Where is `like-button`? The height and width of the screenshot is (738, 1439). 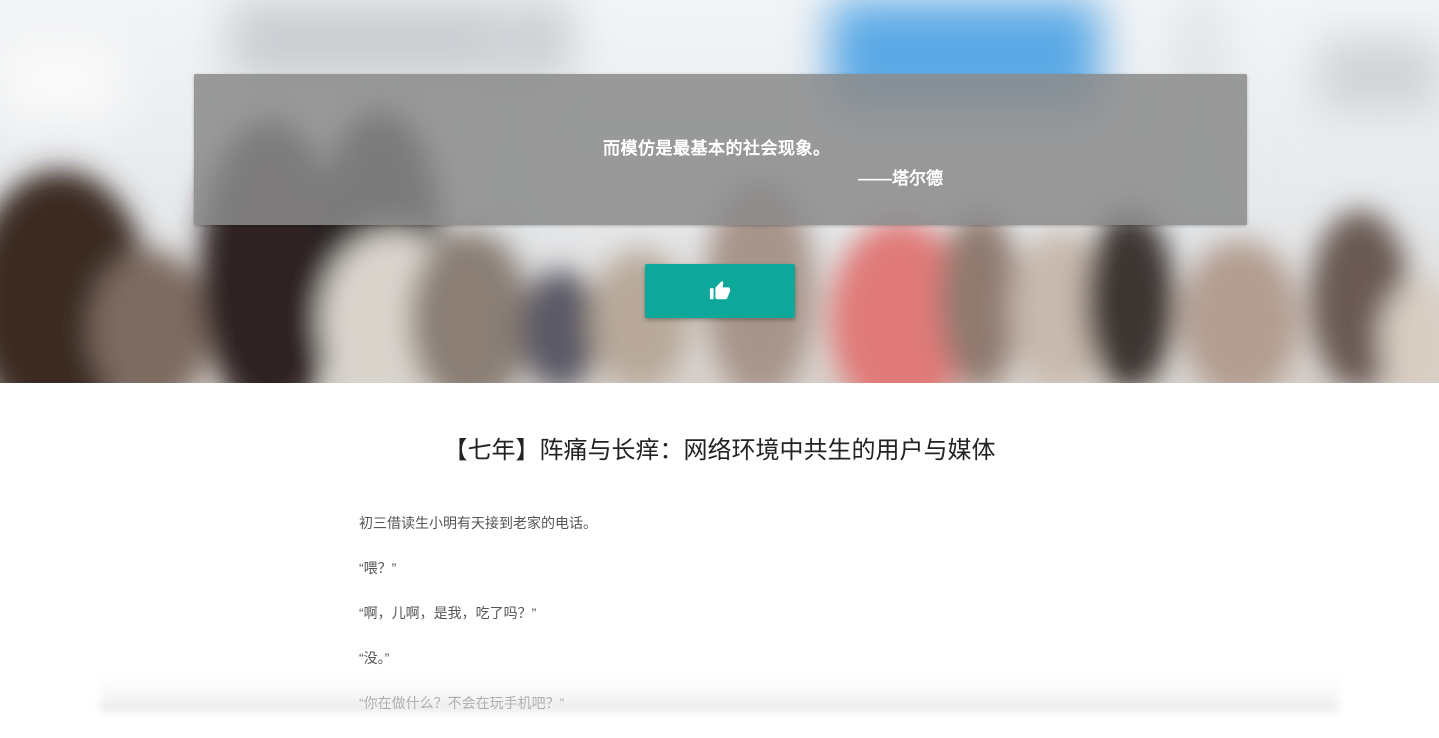 like-button is located at coordinates (720, 291).